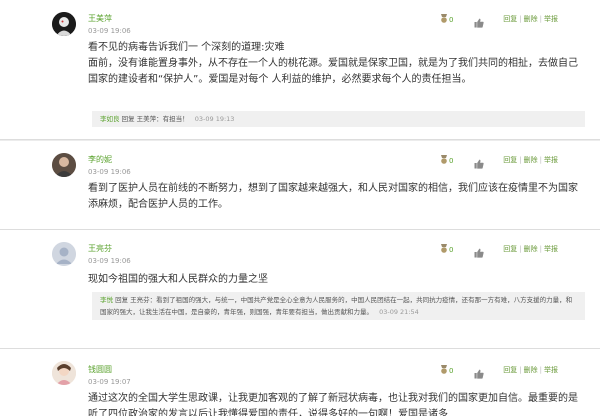  Describe the element at coordinates (110, 119) in the screenshot. I see `reply-author: 李如良` at that location.